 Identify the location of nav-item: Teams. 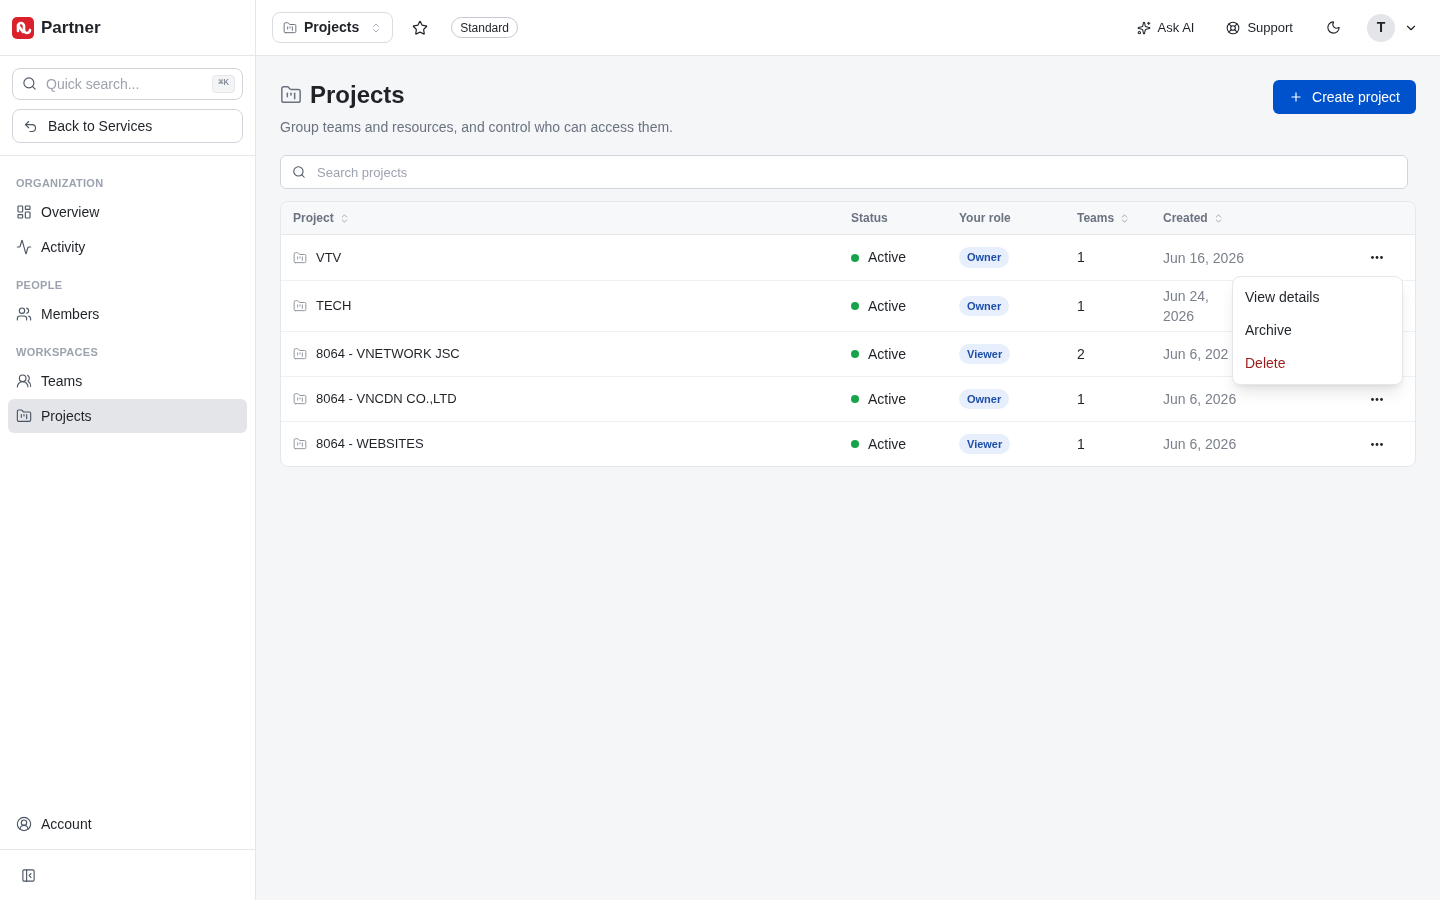
(127, 381).